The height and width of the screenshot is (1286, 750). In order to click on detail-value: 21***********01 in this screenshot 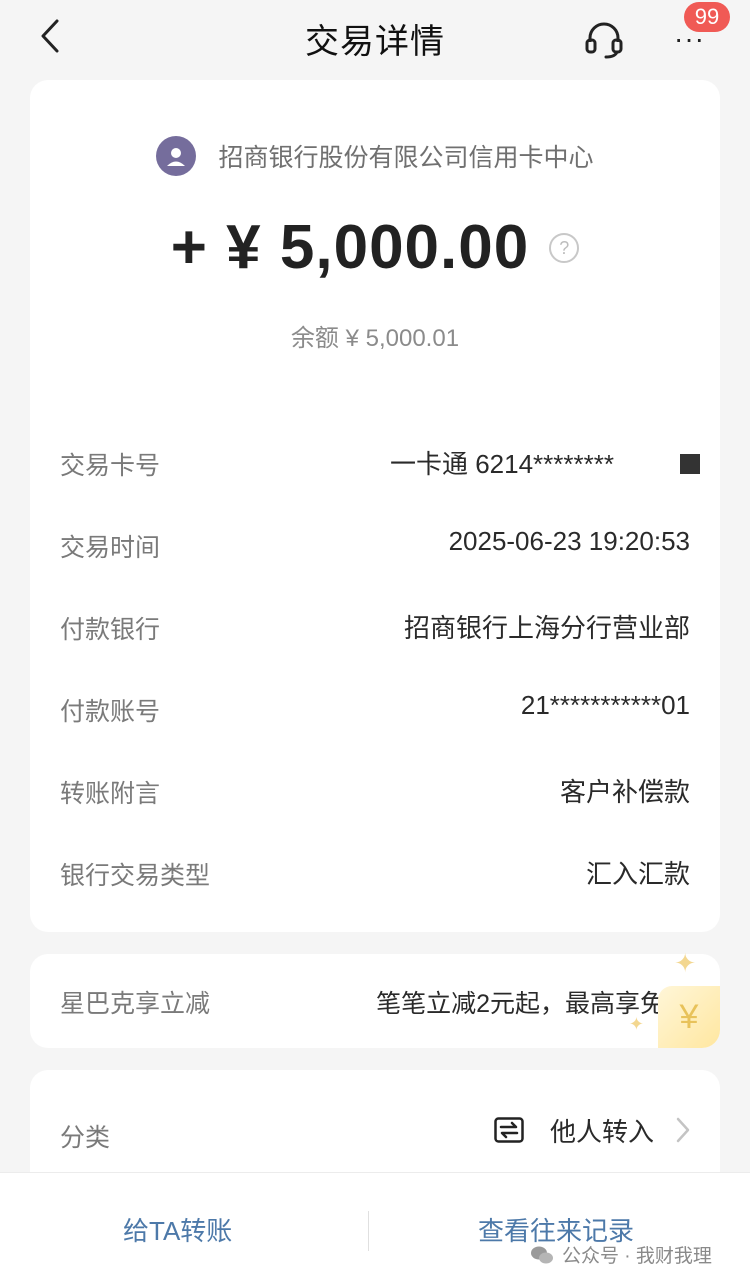, I will do `click(605, 705)`.